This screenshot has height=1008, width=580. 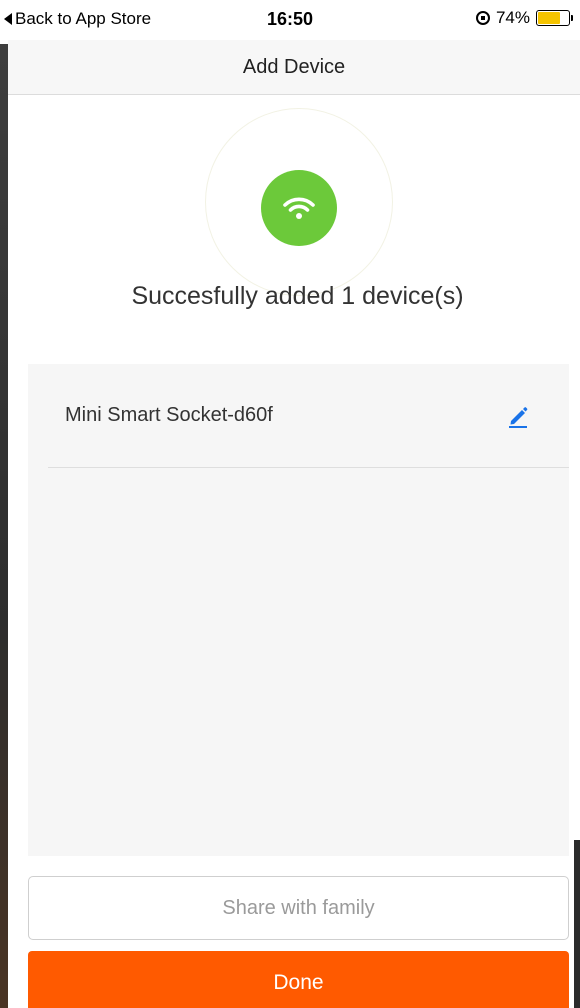 I want to click on rotation-lock-icon, so click(x=482, y=18).